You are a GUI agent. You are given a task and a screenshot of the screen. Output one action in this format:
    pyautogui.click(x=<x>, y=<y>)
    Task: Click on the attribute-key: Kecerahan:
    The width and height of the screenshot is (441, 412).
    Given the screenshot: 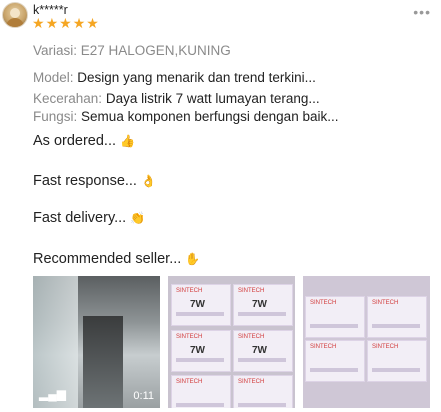 What is the action you would take?
    pyautogui.click(x=68, y=98)
    